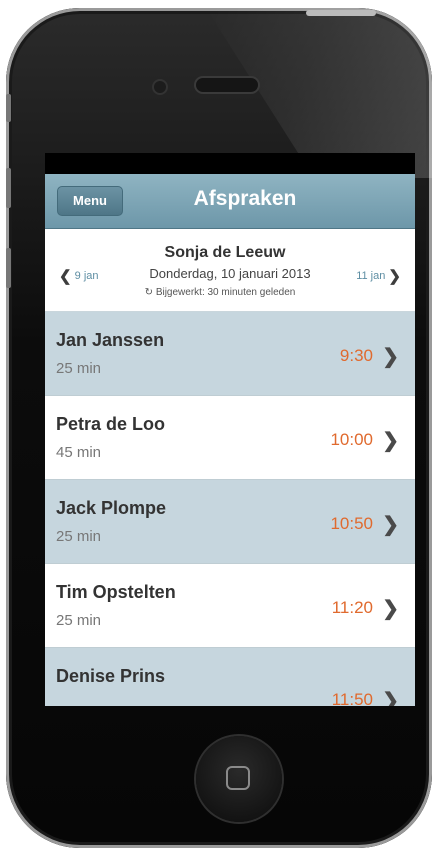 The width and height of the screenshot is (438, 854). Describe the element at coordinates (160, 87) in the screenshot. I see `front-camera` at that location.